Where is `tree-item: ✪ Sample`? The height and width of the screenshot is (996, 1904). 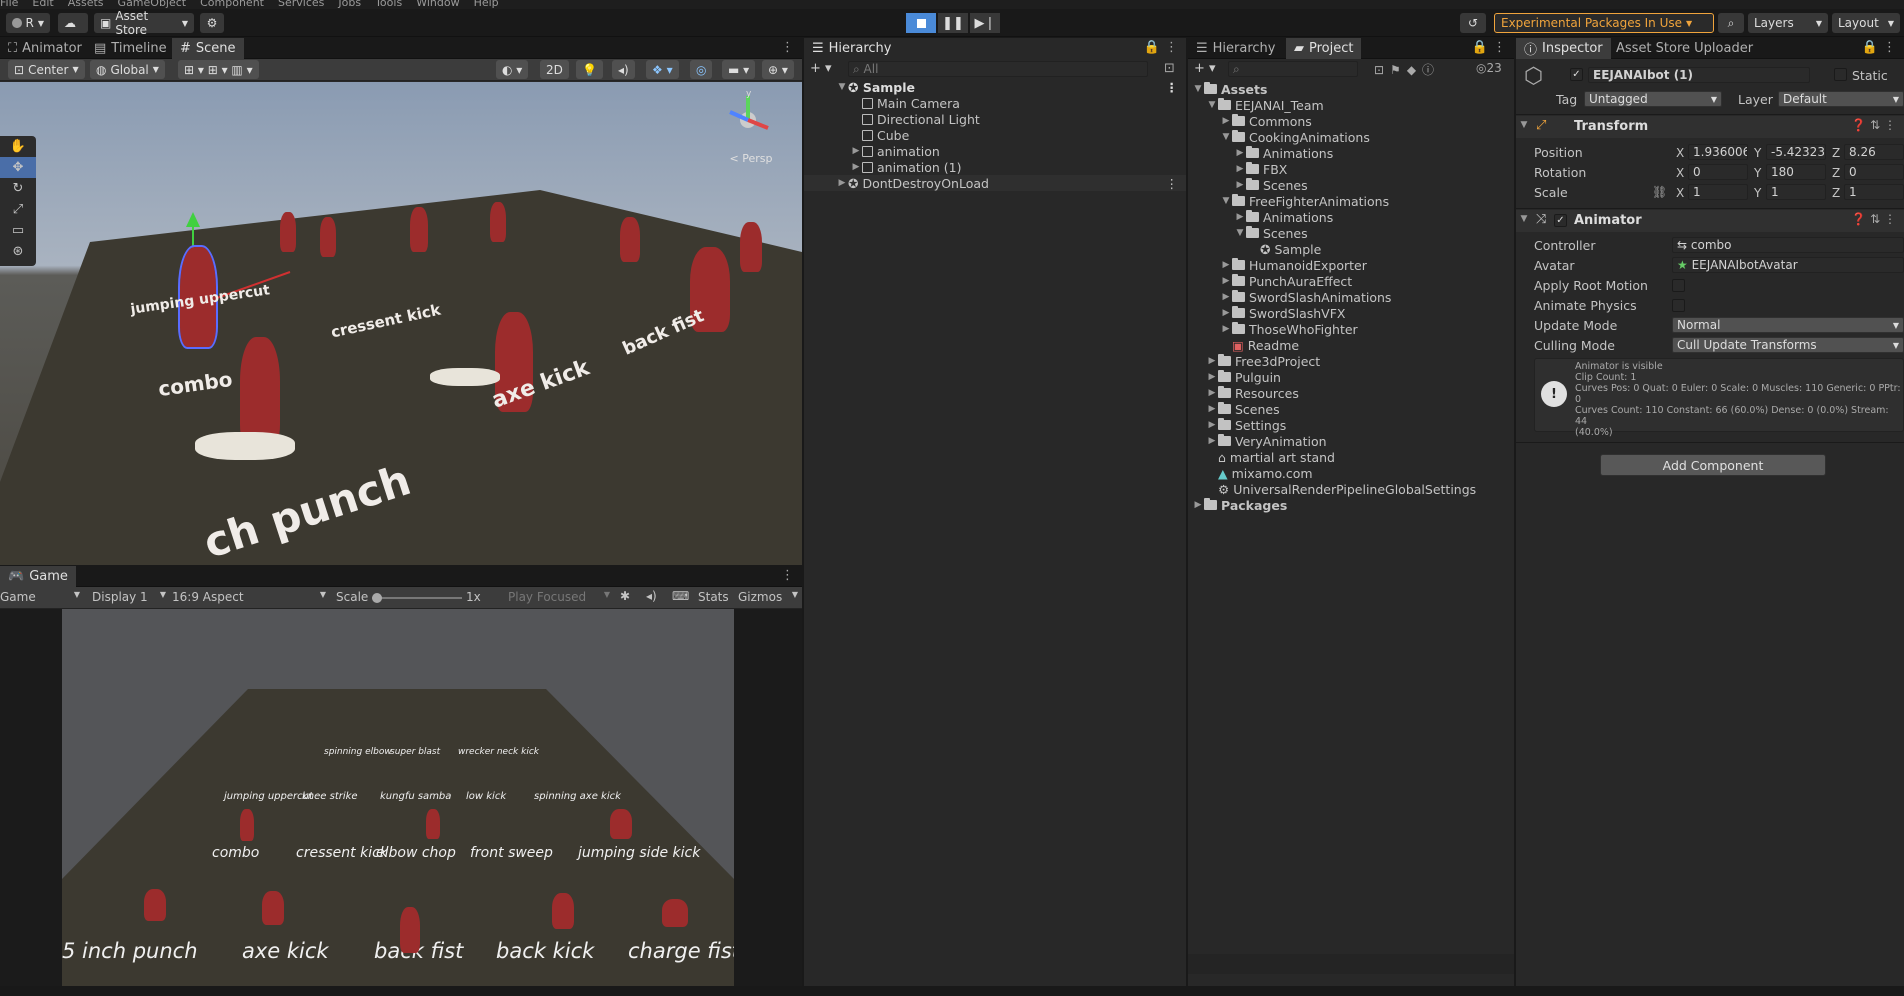
tree-item: ✪ Sample is located at coordinates (1351, 249).